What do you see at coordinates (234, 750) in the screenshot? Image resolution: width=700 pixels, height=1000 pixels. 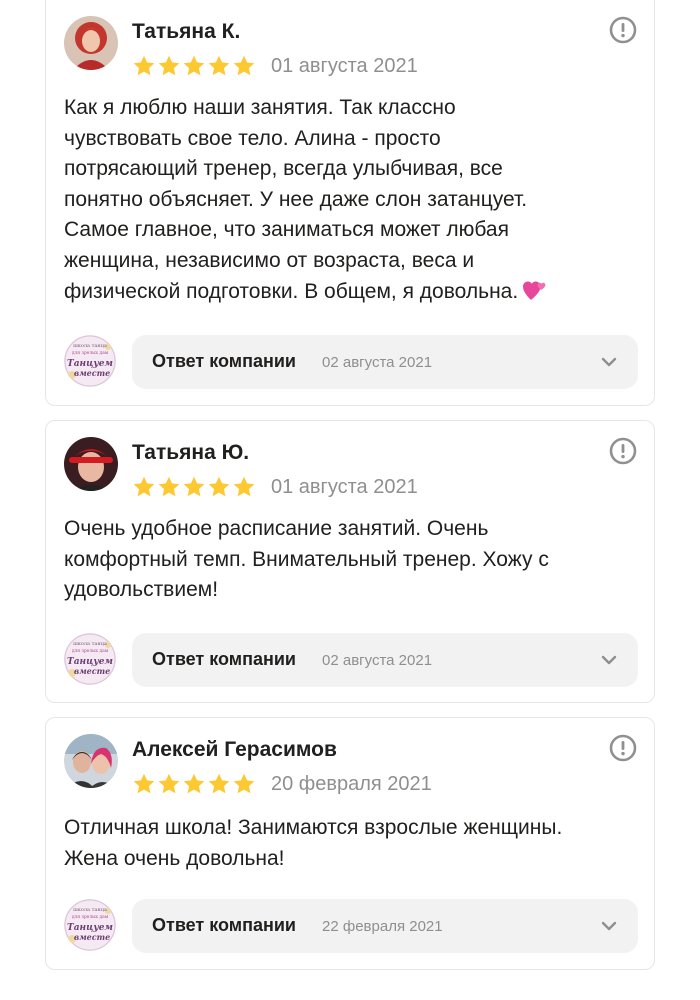 I see `author-name: Алексей Герасимов` at bounding box center [234, 750].